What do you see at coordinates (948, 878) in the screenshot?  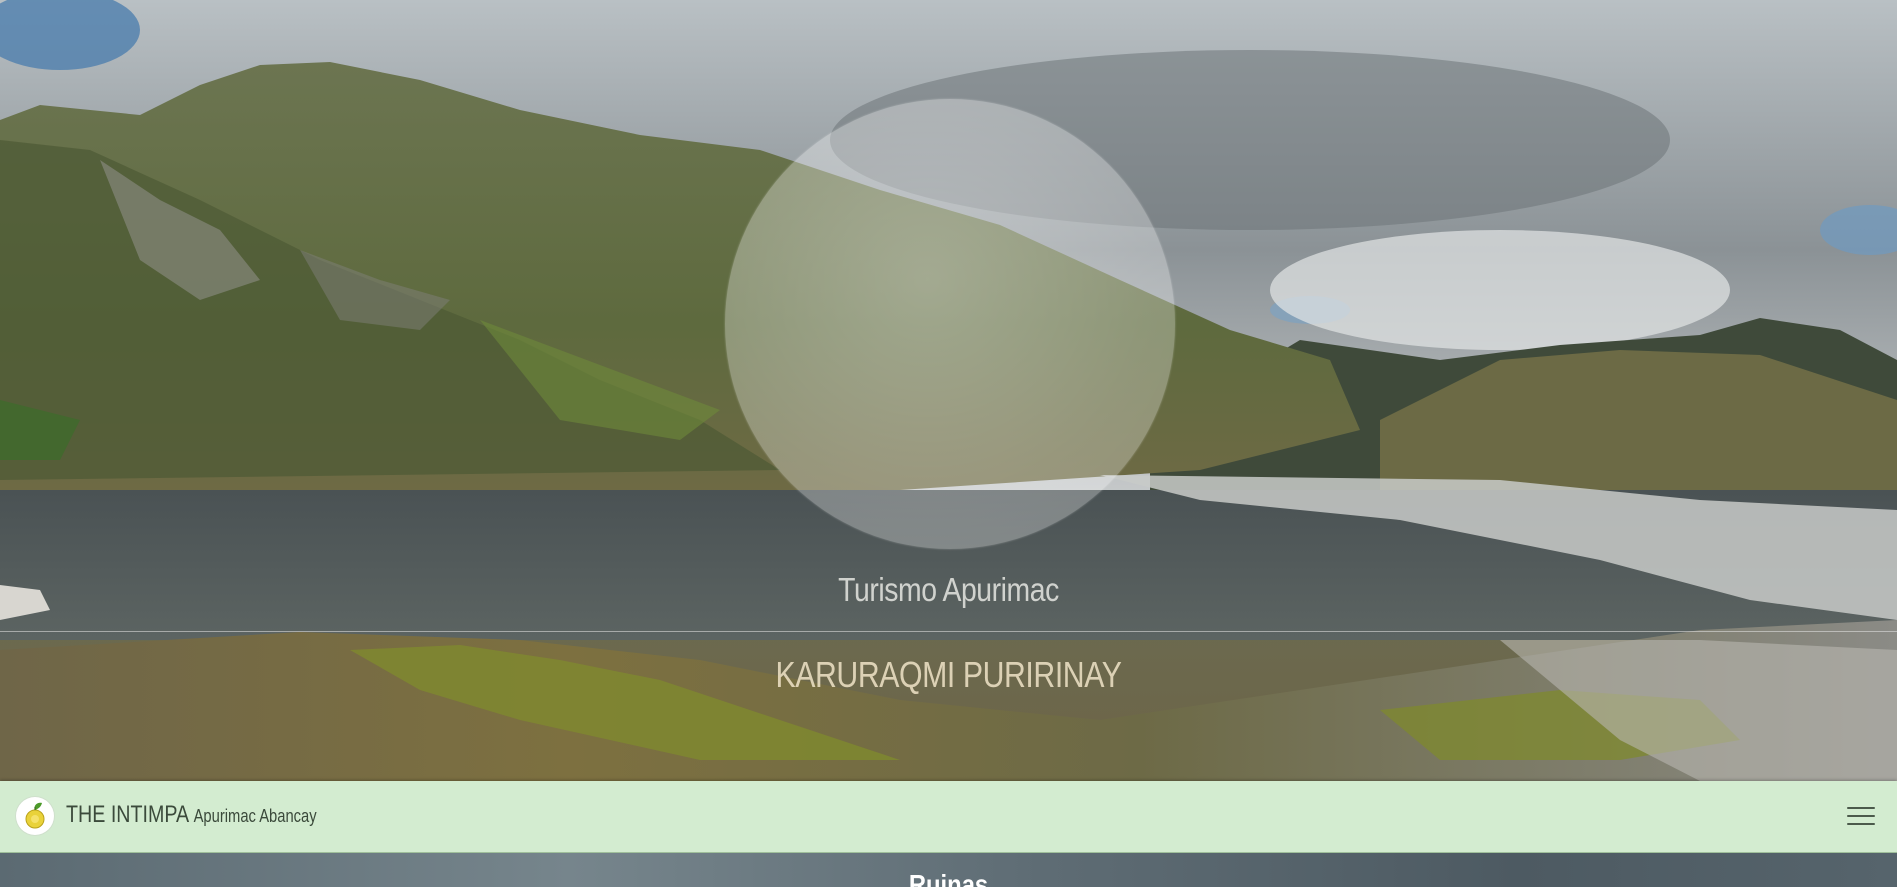 I see `section-heading: Ruinas` at bounding box center [948, 878].